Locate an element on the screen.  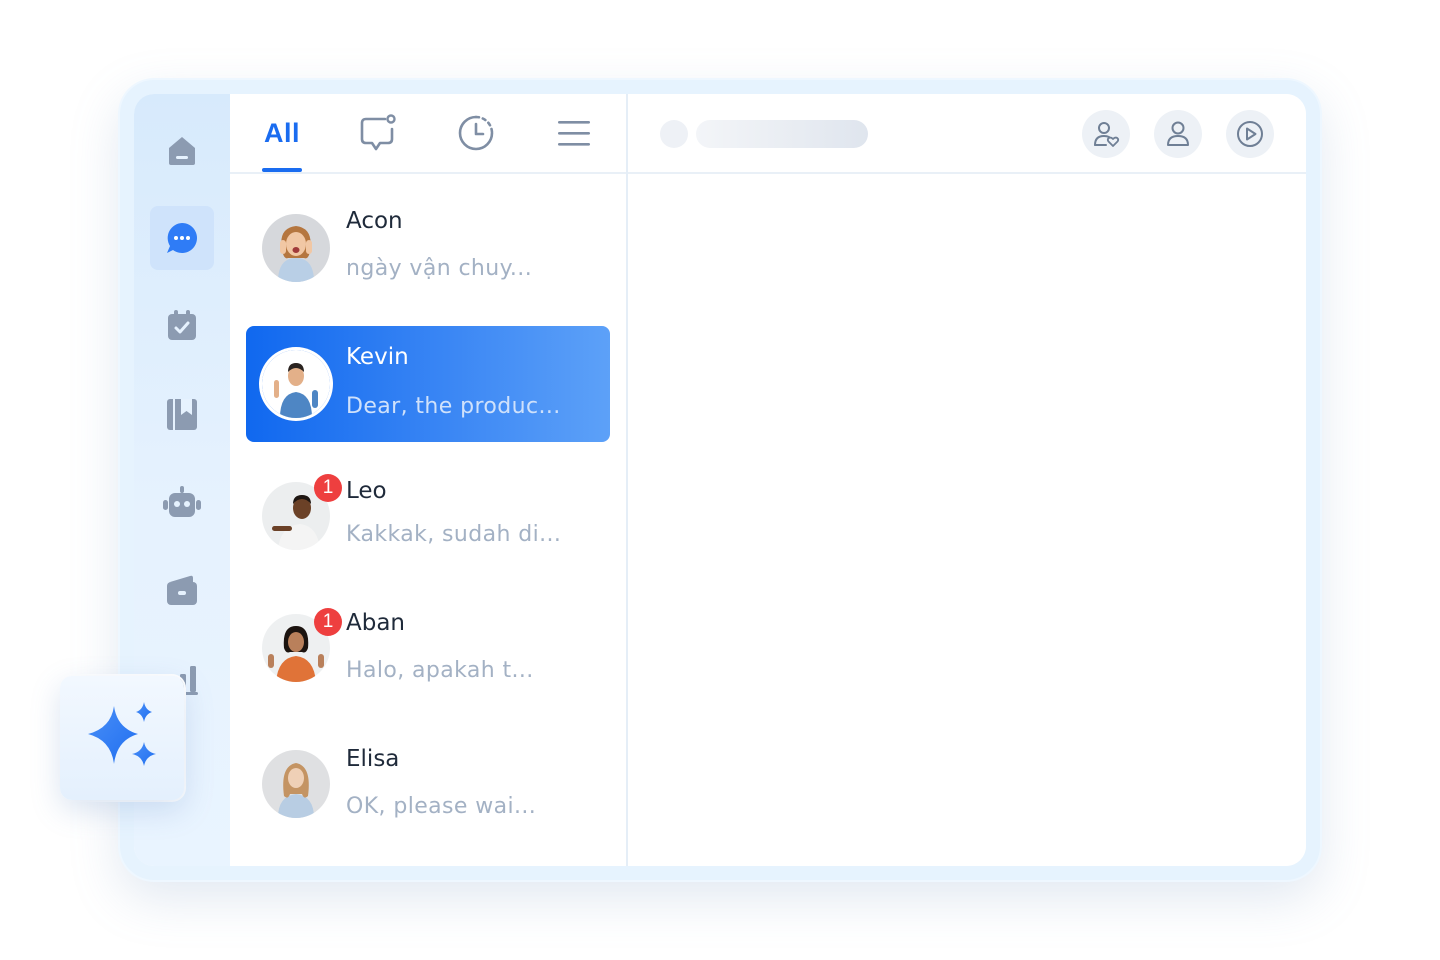
contact-profile-button is located at coordinates (1178, 134).